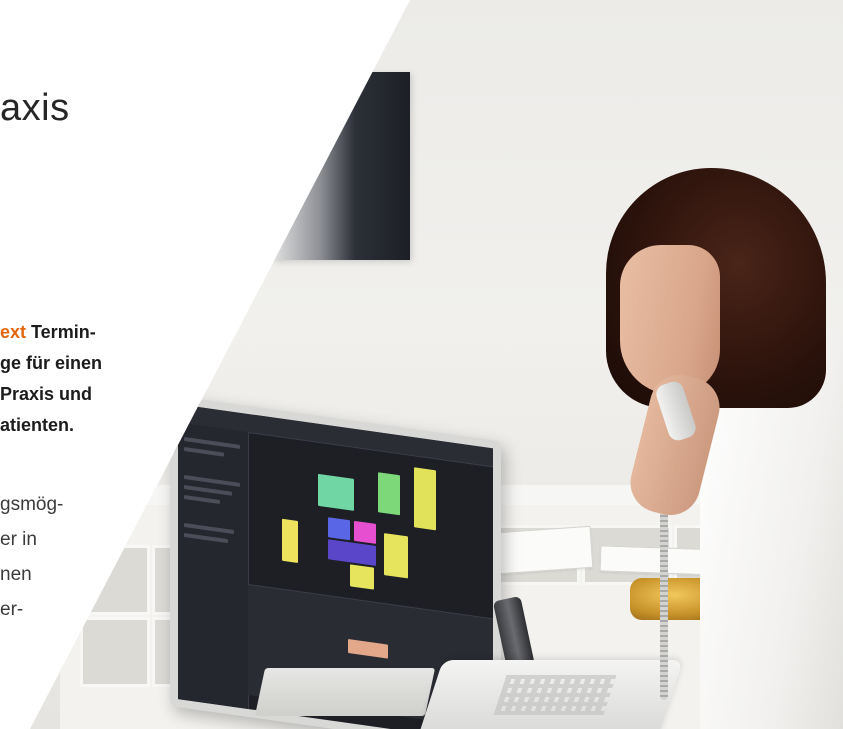 The height and width of the screenshot is (729, 843). Describe the element at coordinates (61, 332) in the screenshot. I see `lead-line-1-rest: Termin-` at that location.